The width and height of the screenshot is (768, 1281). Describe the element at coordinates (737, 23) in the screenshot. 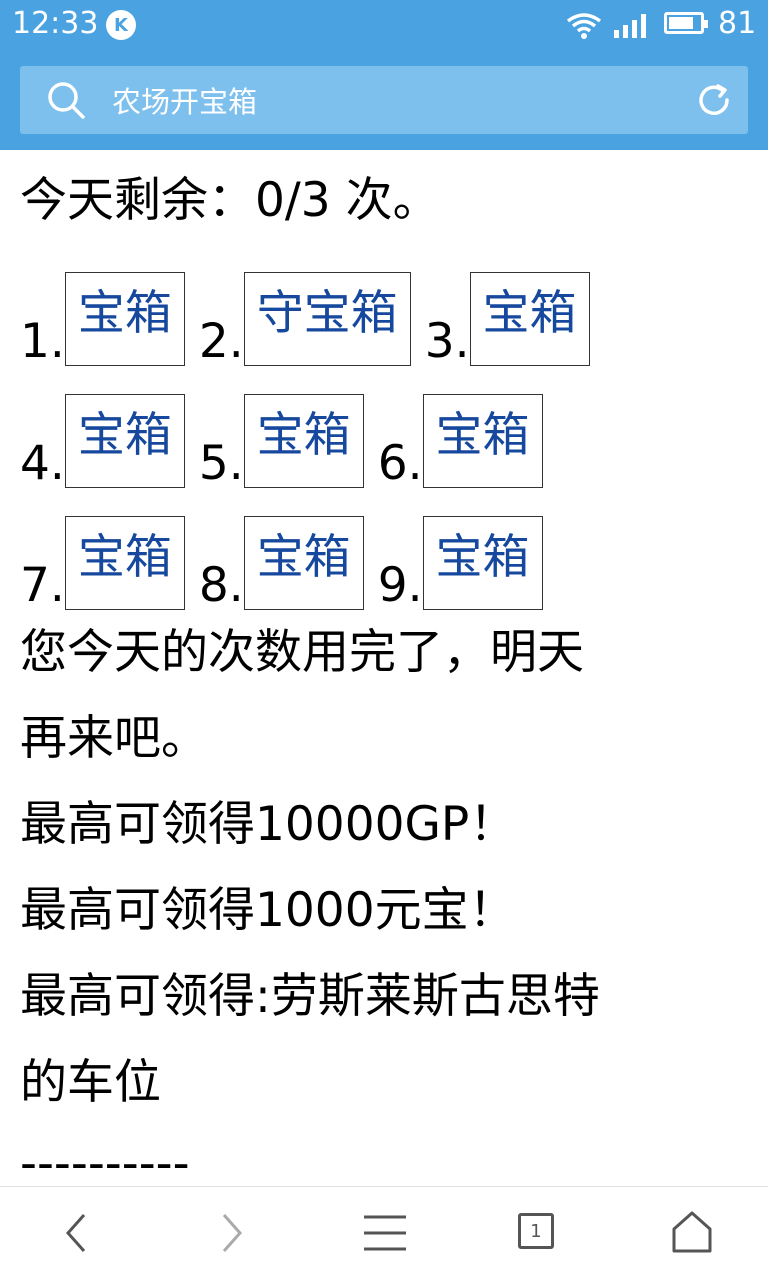

I see `battery-level: 81` at that location.